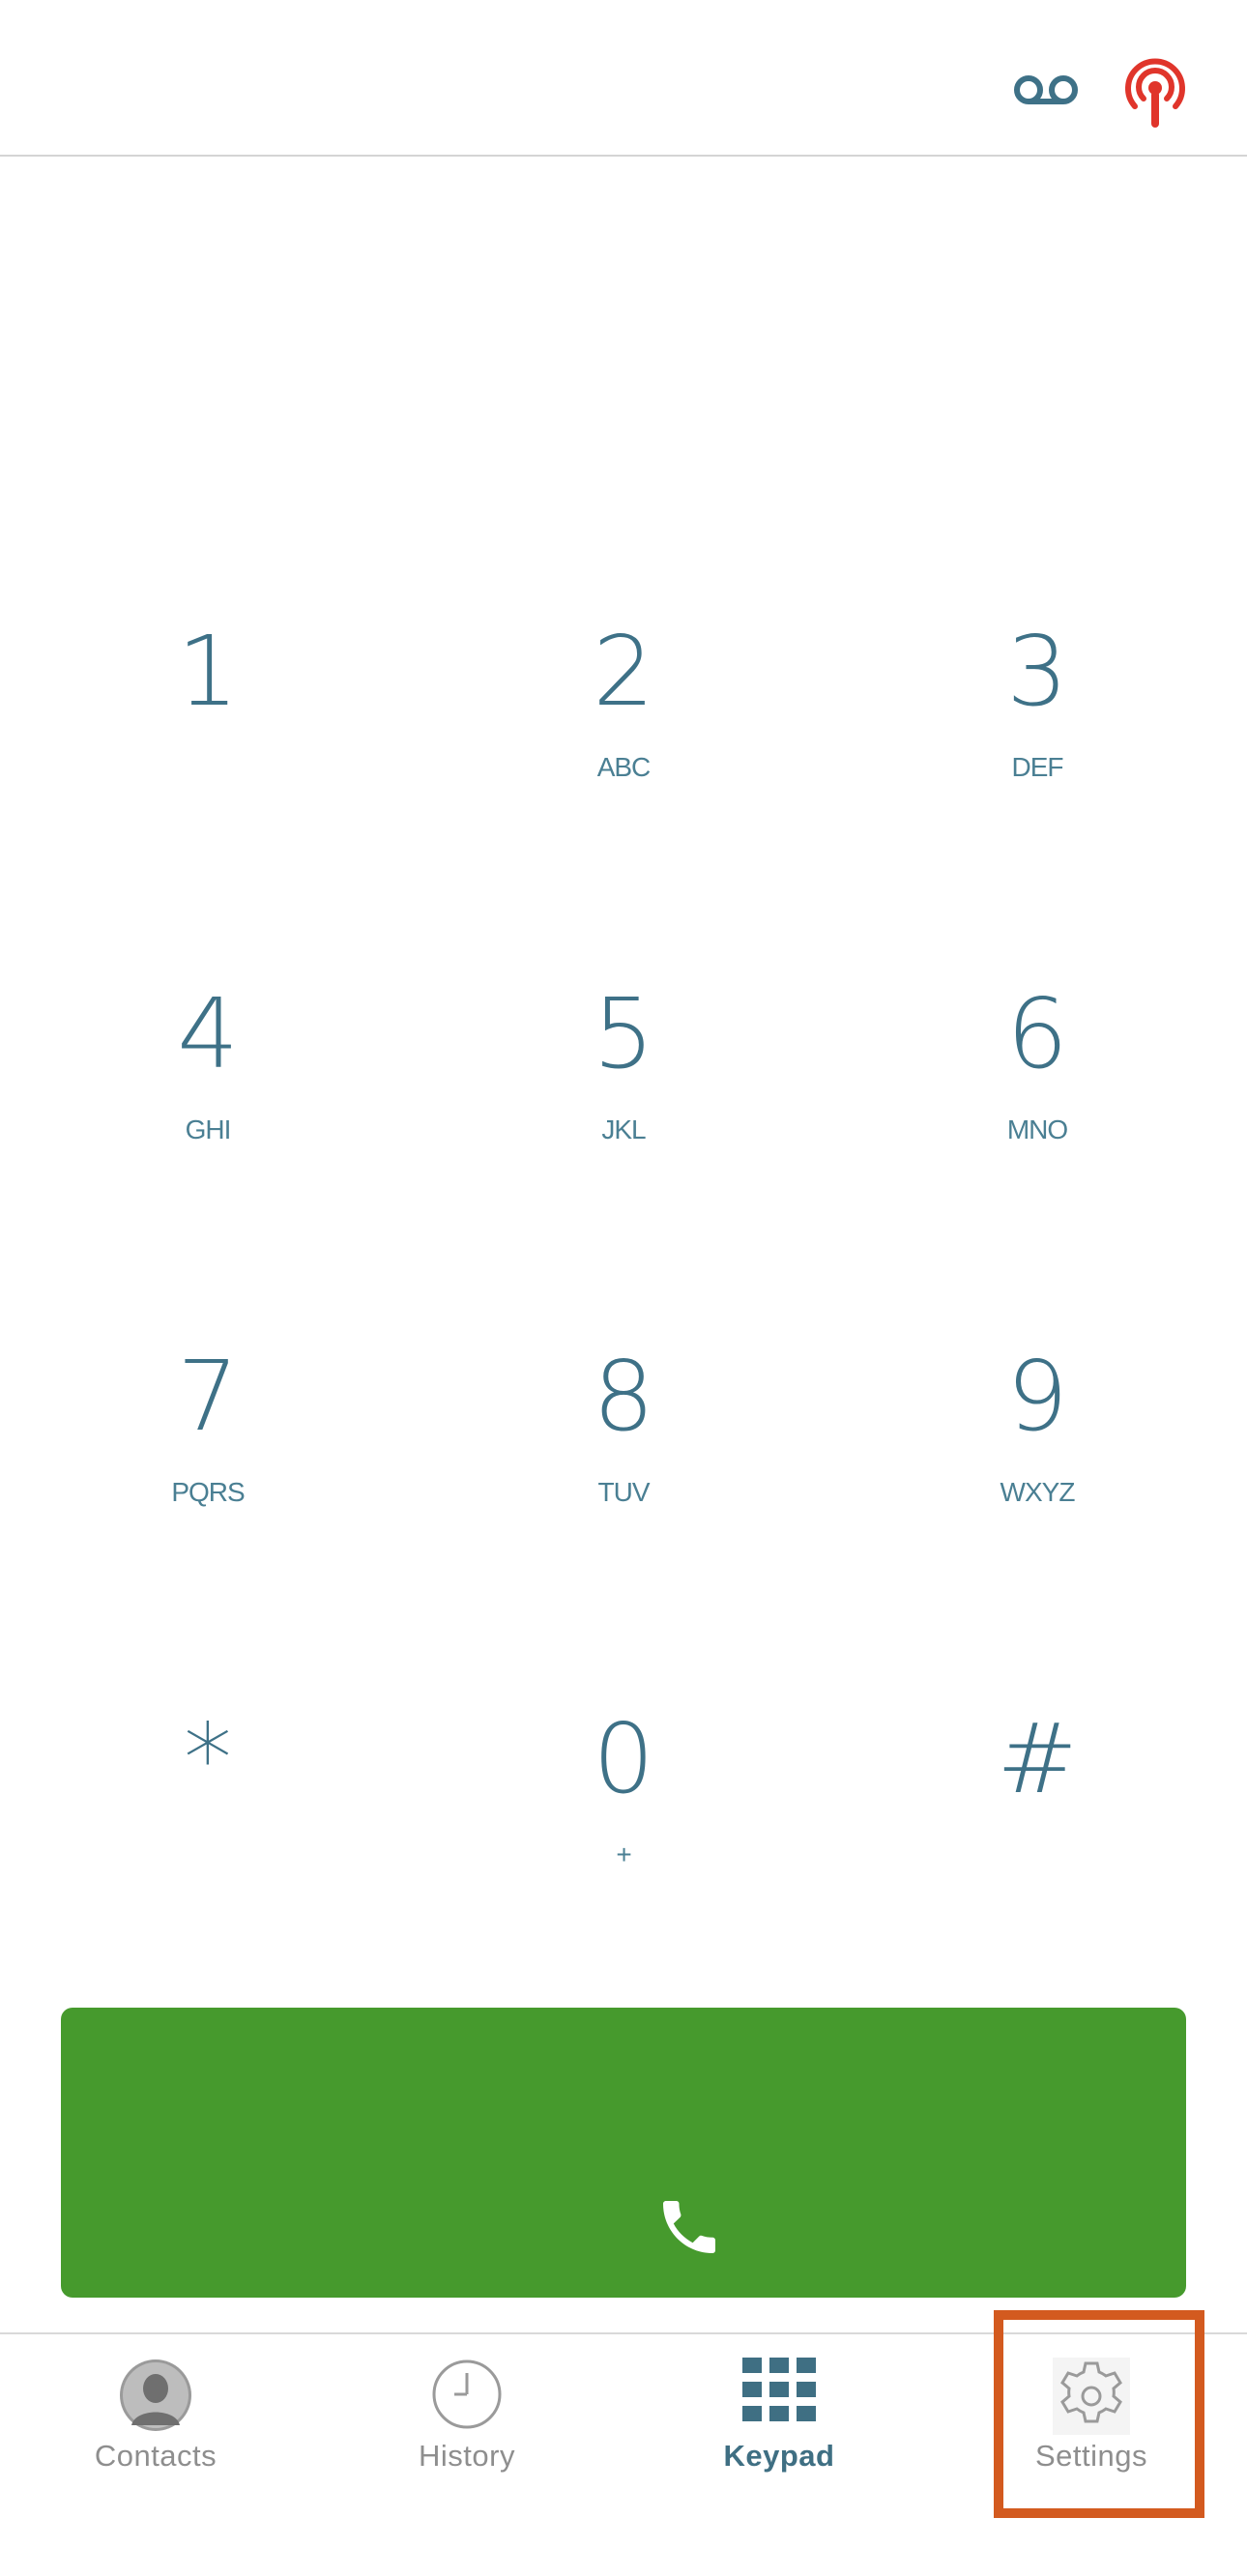  I want to click on key-letters: TUV, so click(624, 1492).